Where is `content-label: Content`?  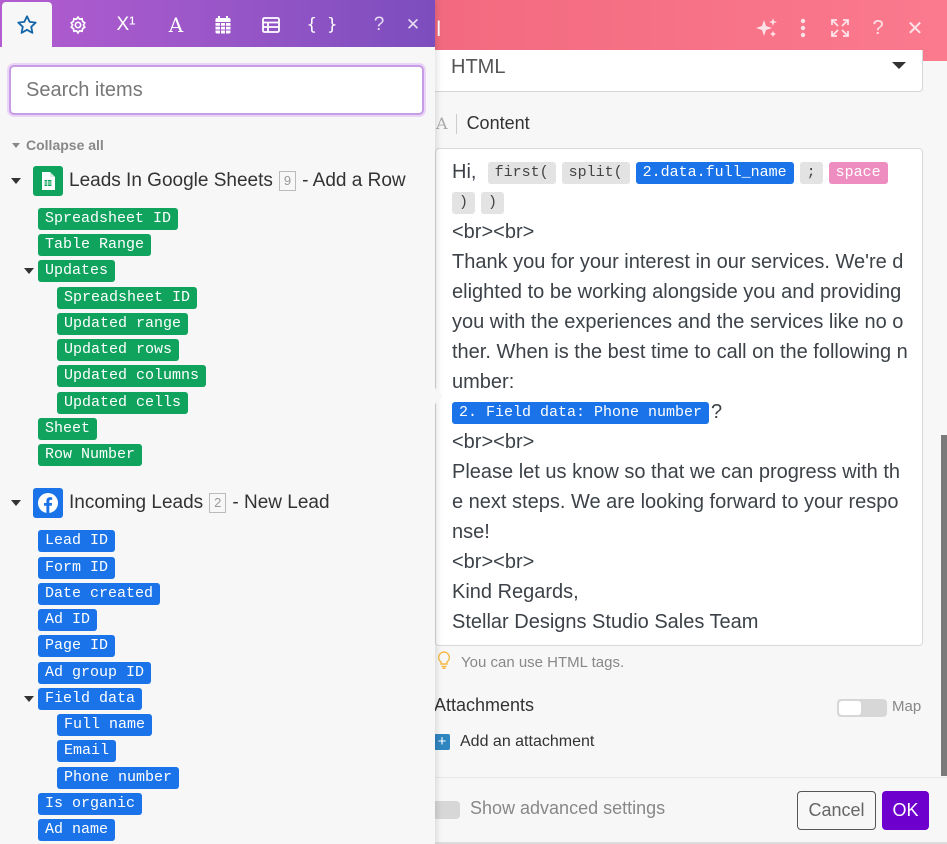 content-label: Content is located at coordinates (498, 123).